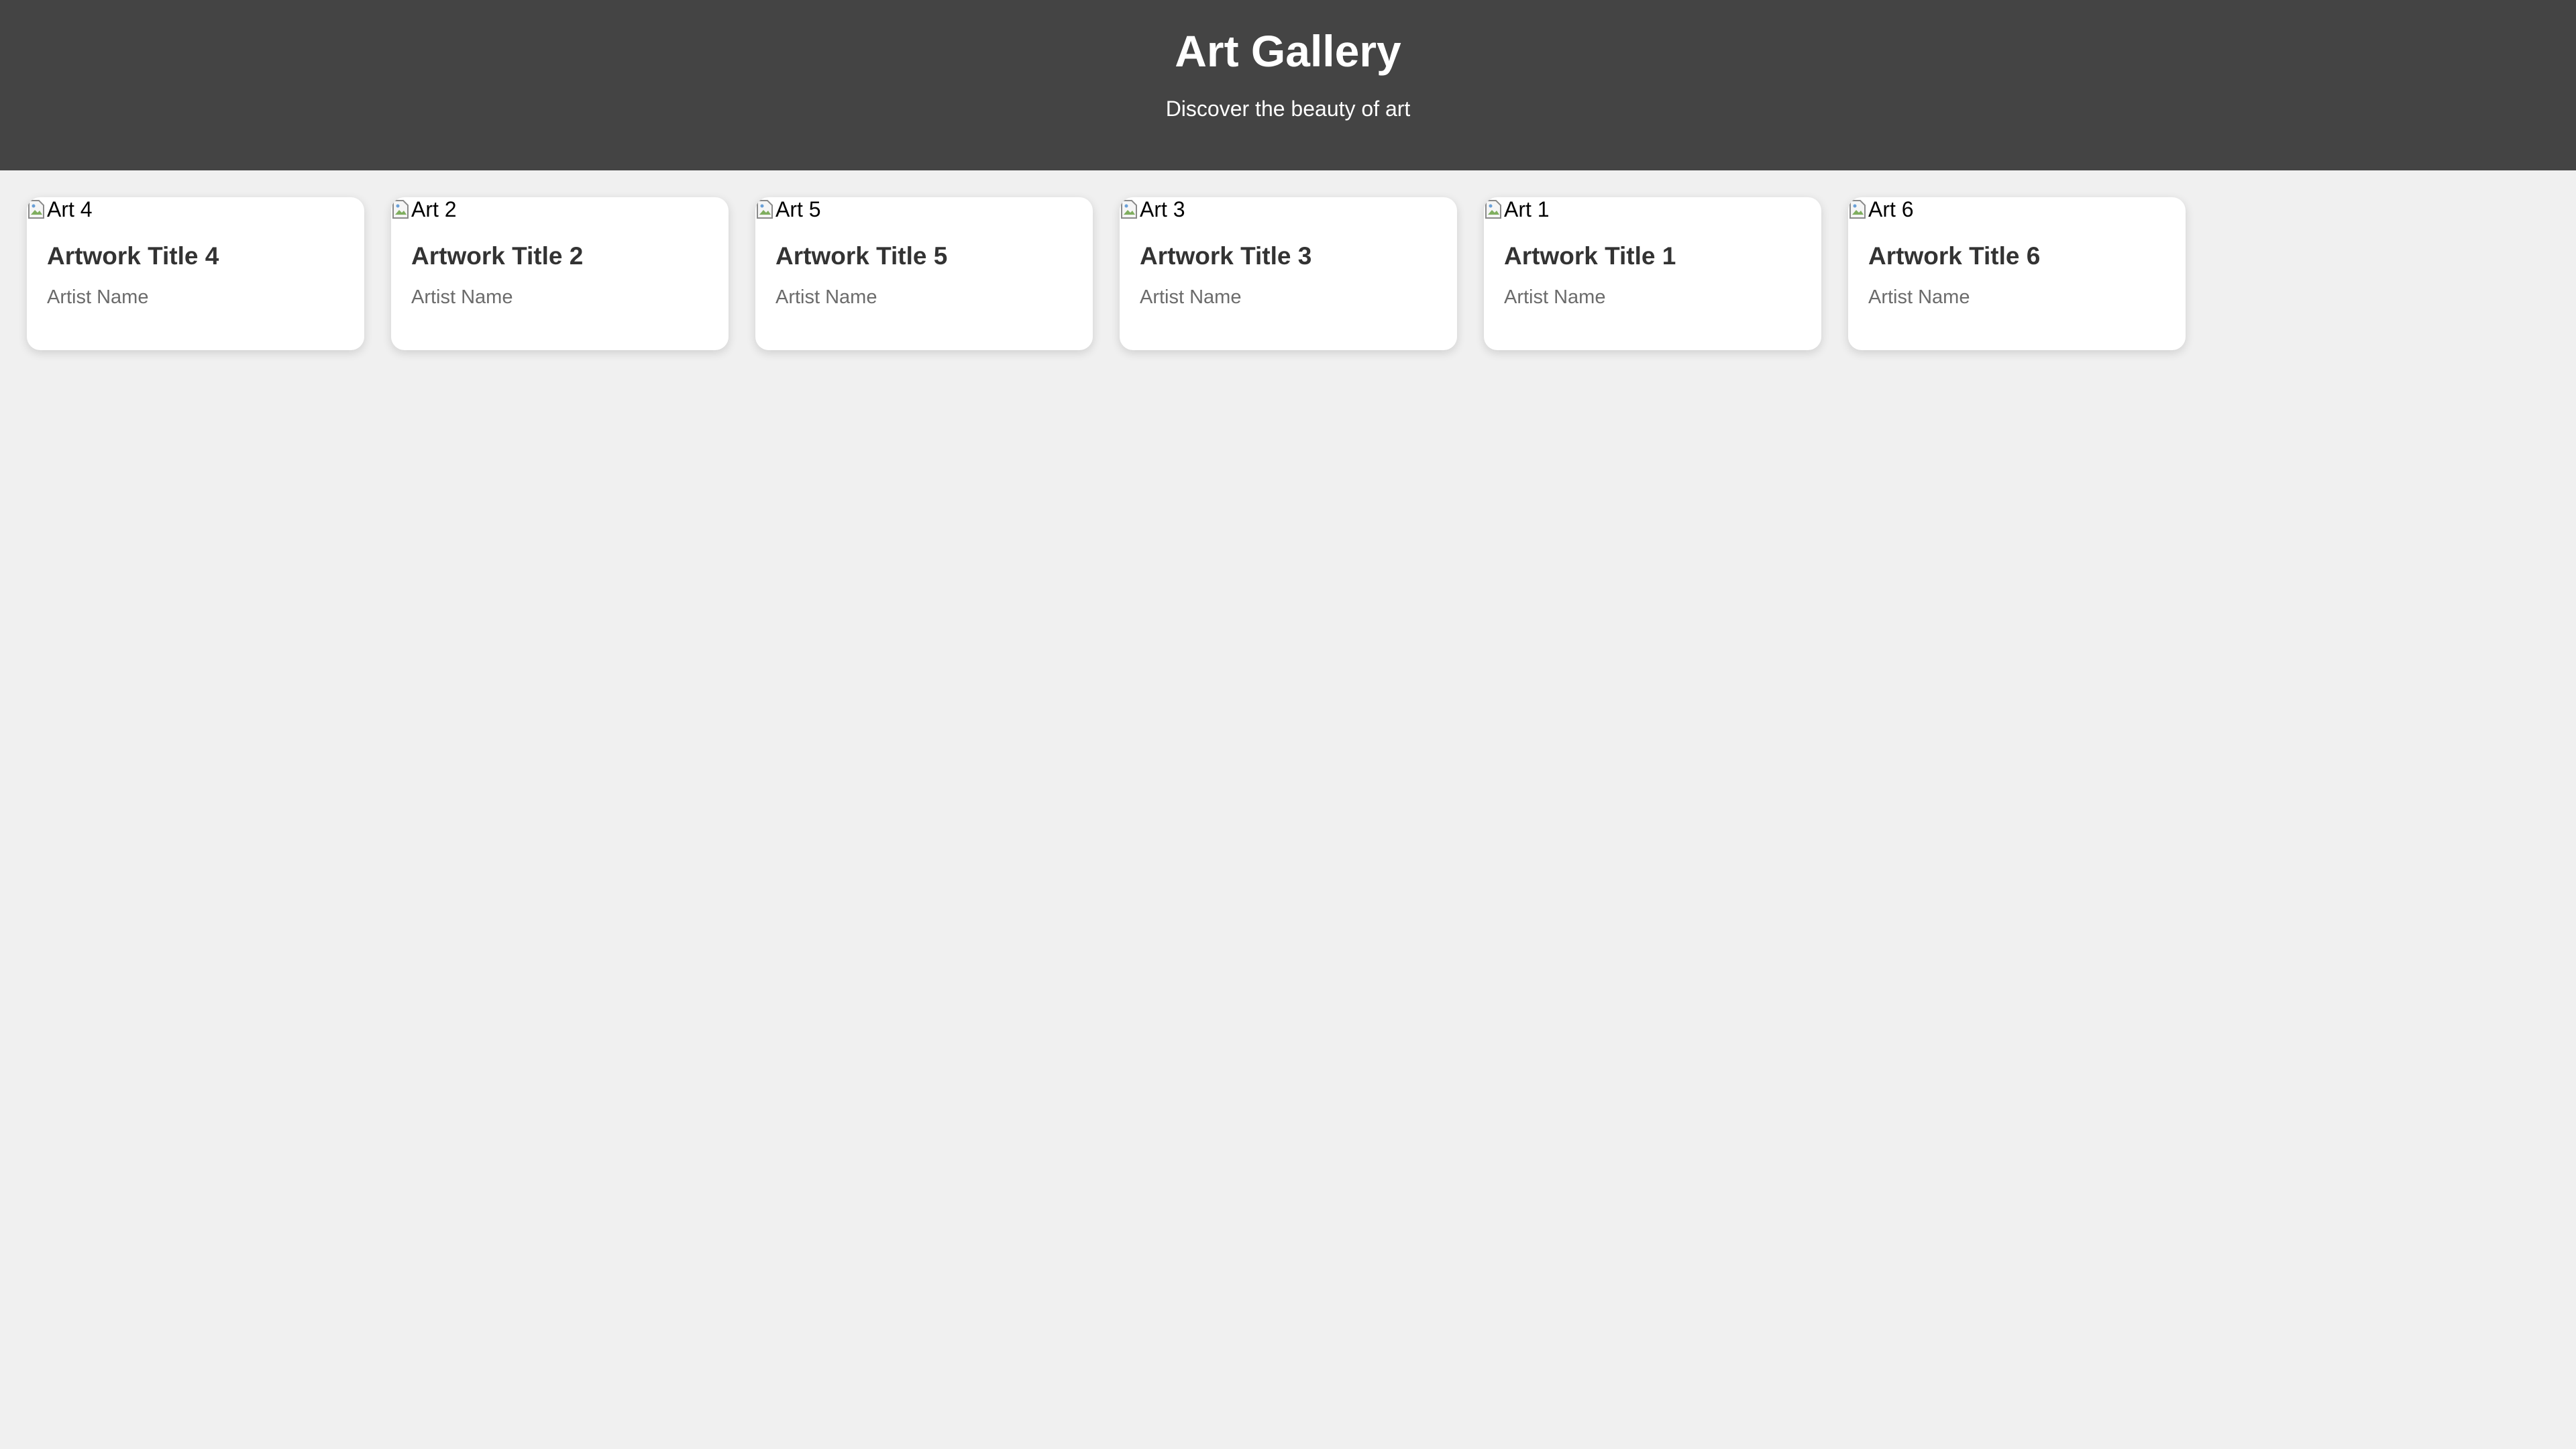 This screenshot has width=2576, height=1449. I want to click on artwork-image-alt: Art 5, so click(798, 209).